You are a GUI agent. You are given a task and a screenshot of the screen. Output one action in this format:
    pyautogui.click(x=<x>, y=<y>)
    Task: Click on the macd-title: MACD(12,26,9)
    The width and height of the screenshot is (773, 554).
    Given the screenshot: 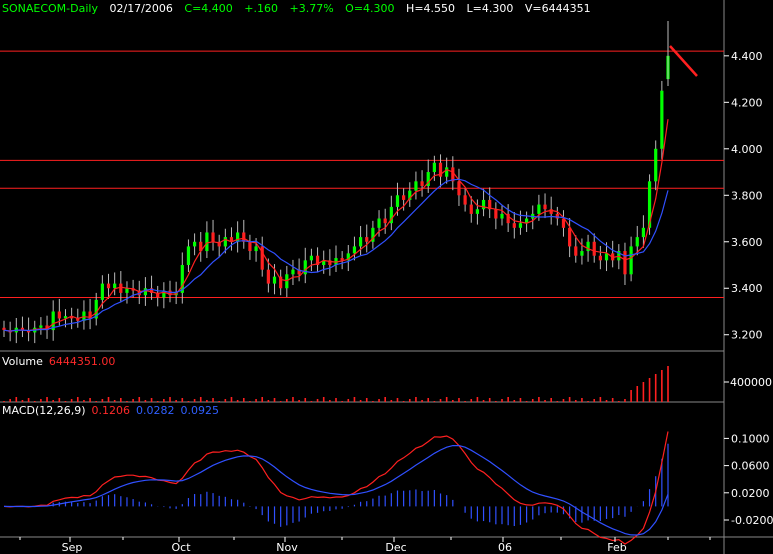 What is the action you would take?
    pyautogui.click(x=44, y=410)
    